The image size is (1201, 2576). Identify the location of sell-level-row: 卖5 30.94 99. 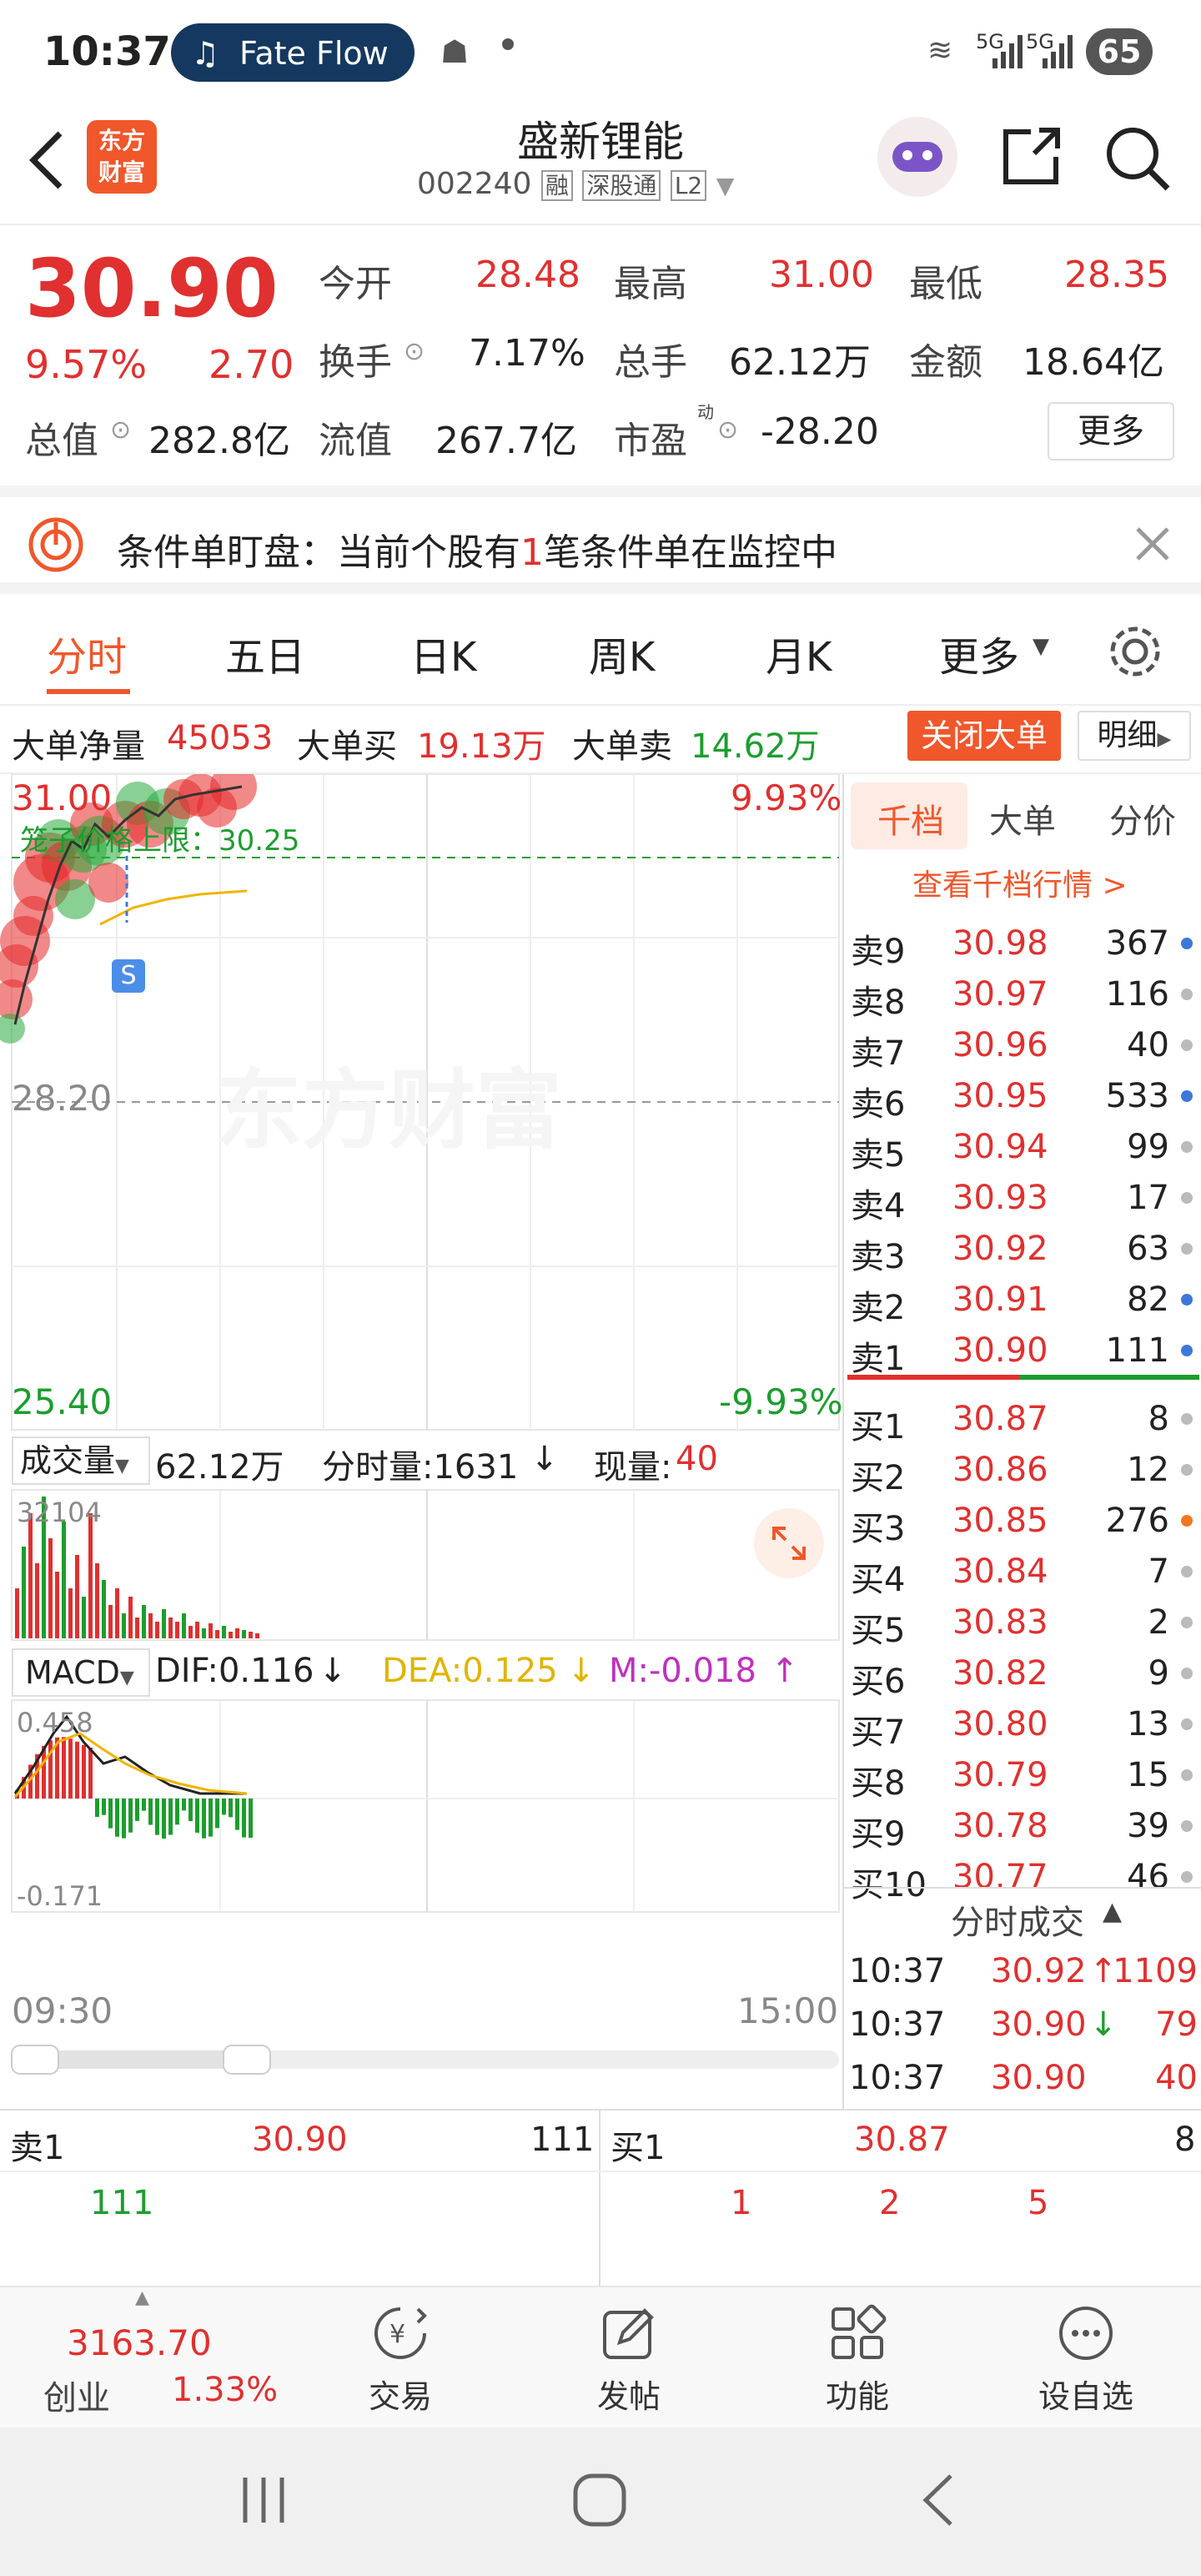
(1023, 1148).